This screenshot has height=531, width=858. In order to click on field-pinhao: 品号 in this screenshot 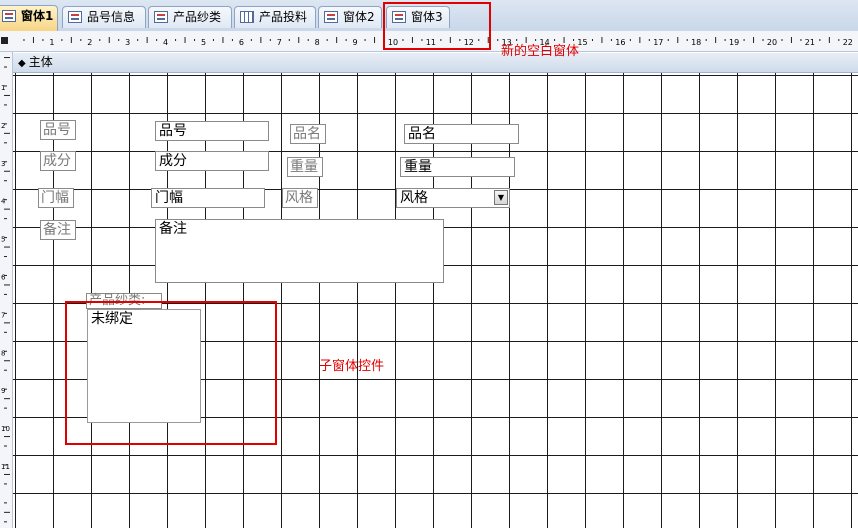, I will do `click(212, 131)`.